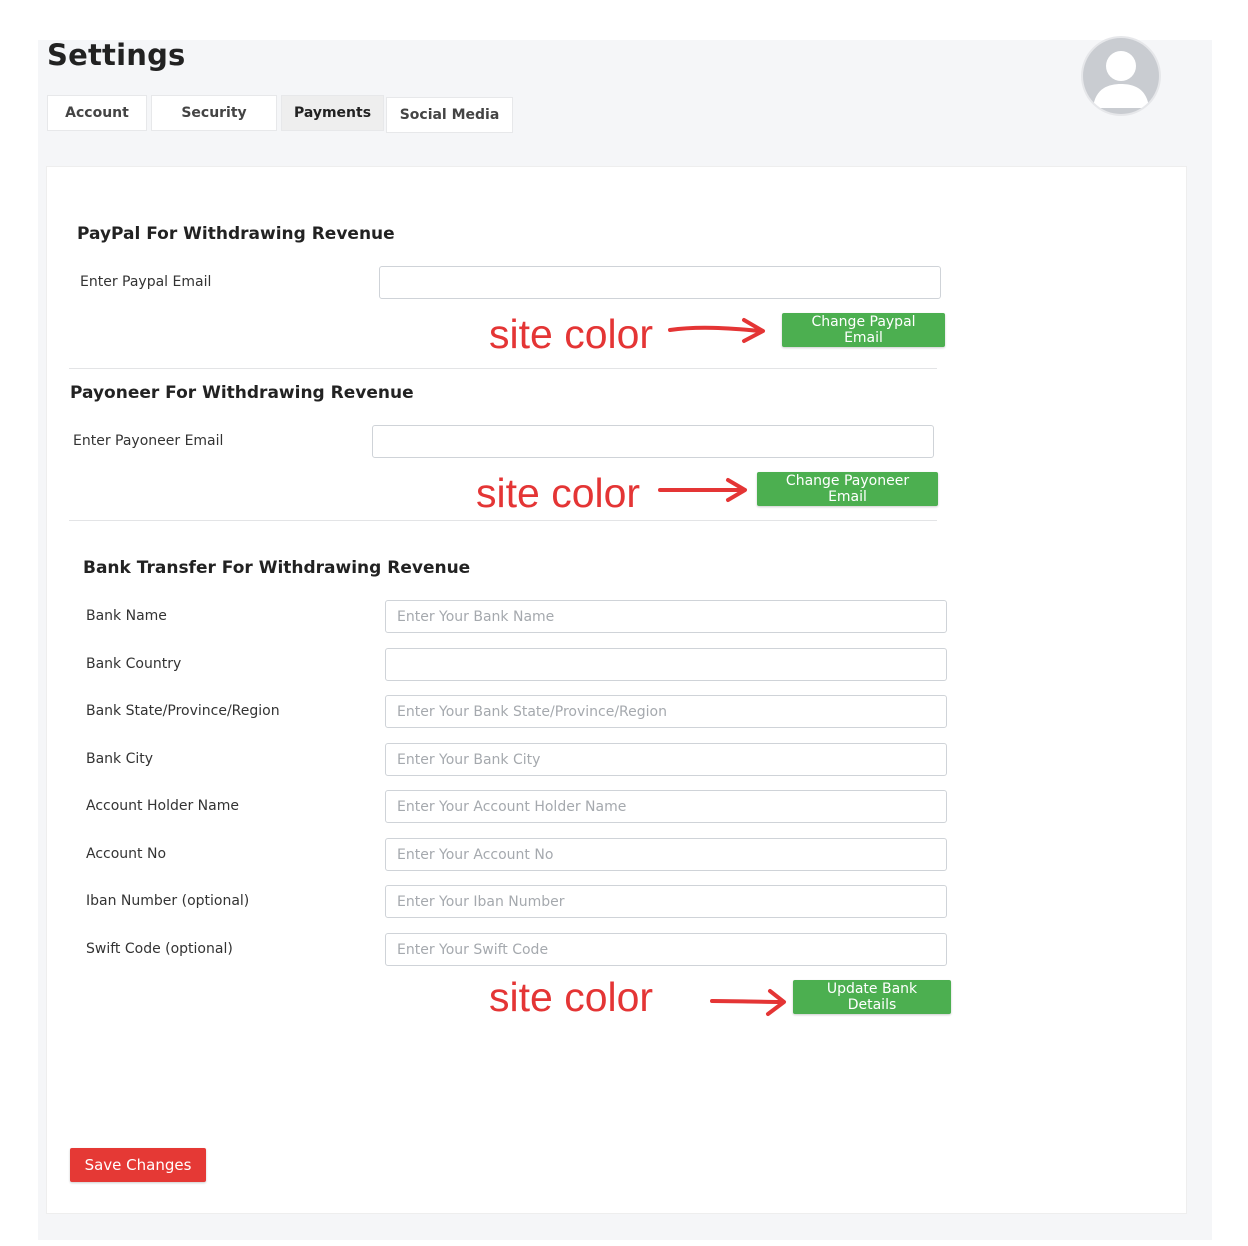 This screenshot has width=1248, height=1246. What do you see at coordinates (666, 616) in the screenshot?
I see `bank-name-input` at bounding box center [666, 616].